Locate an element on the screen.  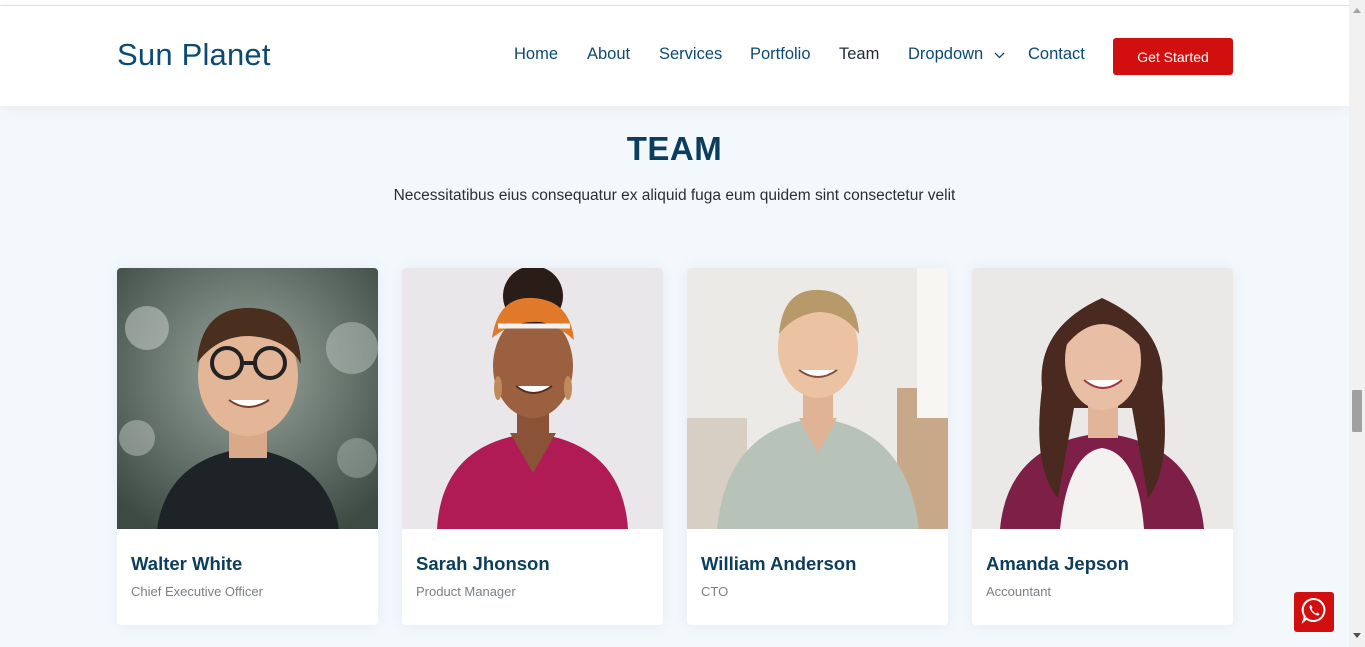
nav-home: Home is located at coordinates (536, 54).